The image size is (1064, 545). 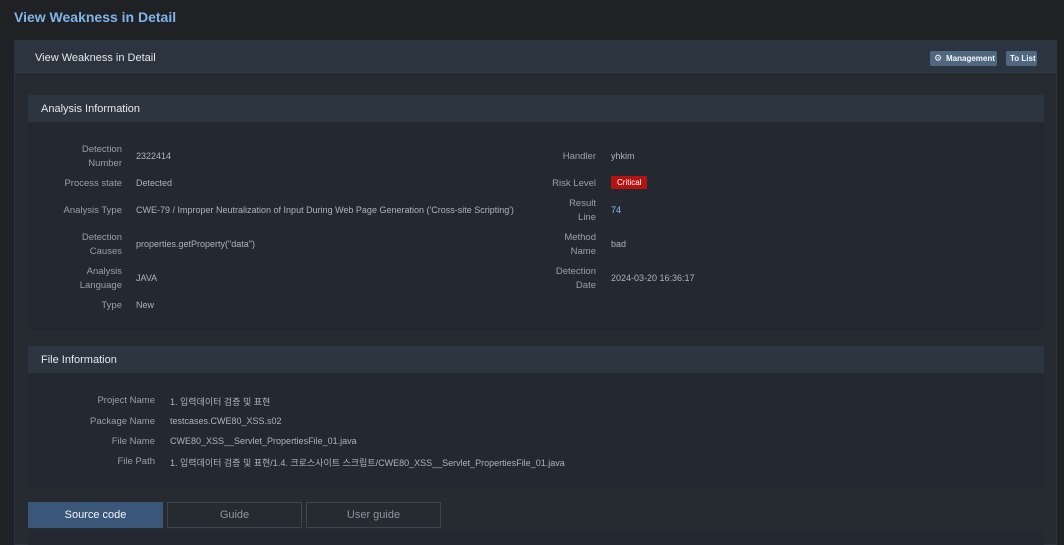 I want to click on label-line: Language, so click(x=100, y=285).